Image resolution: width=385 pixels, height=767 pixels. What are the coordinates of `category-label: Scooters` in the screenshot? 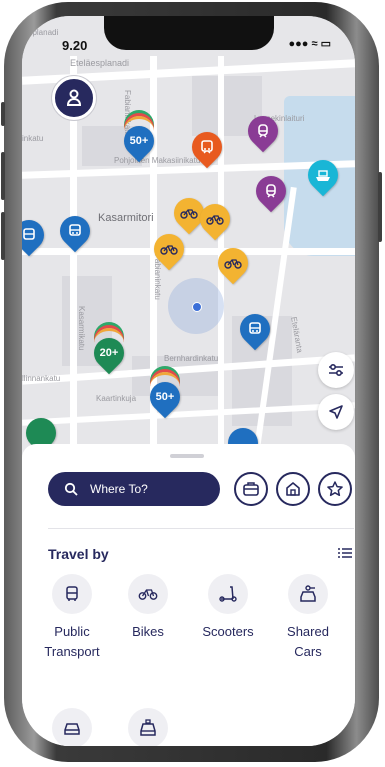 It's located at (228, 631).